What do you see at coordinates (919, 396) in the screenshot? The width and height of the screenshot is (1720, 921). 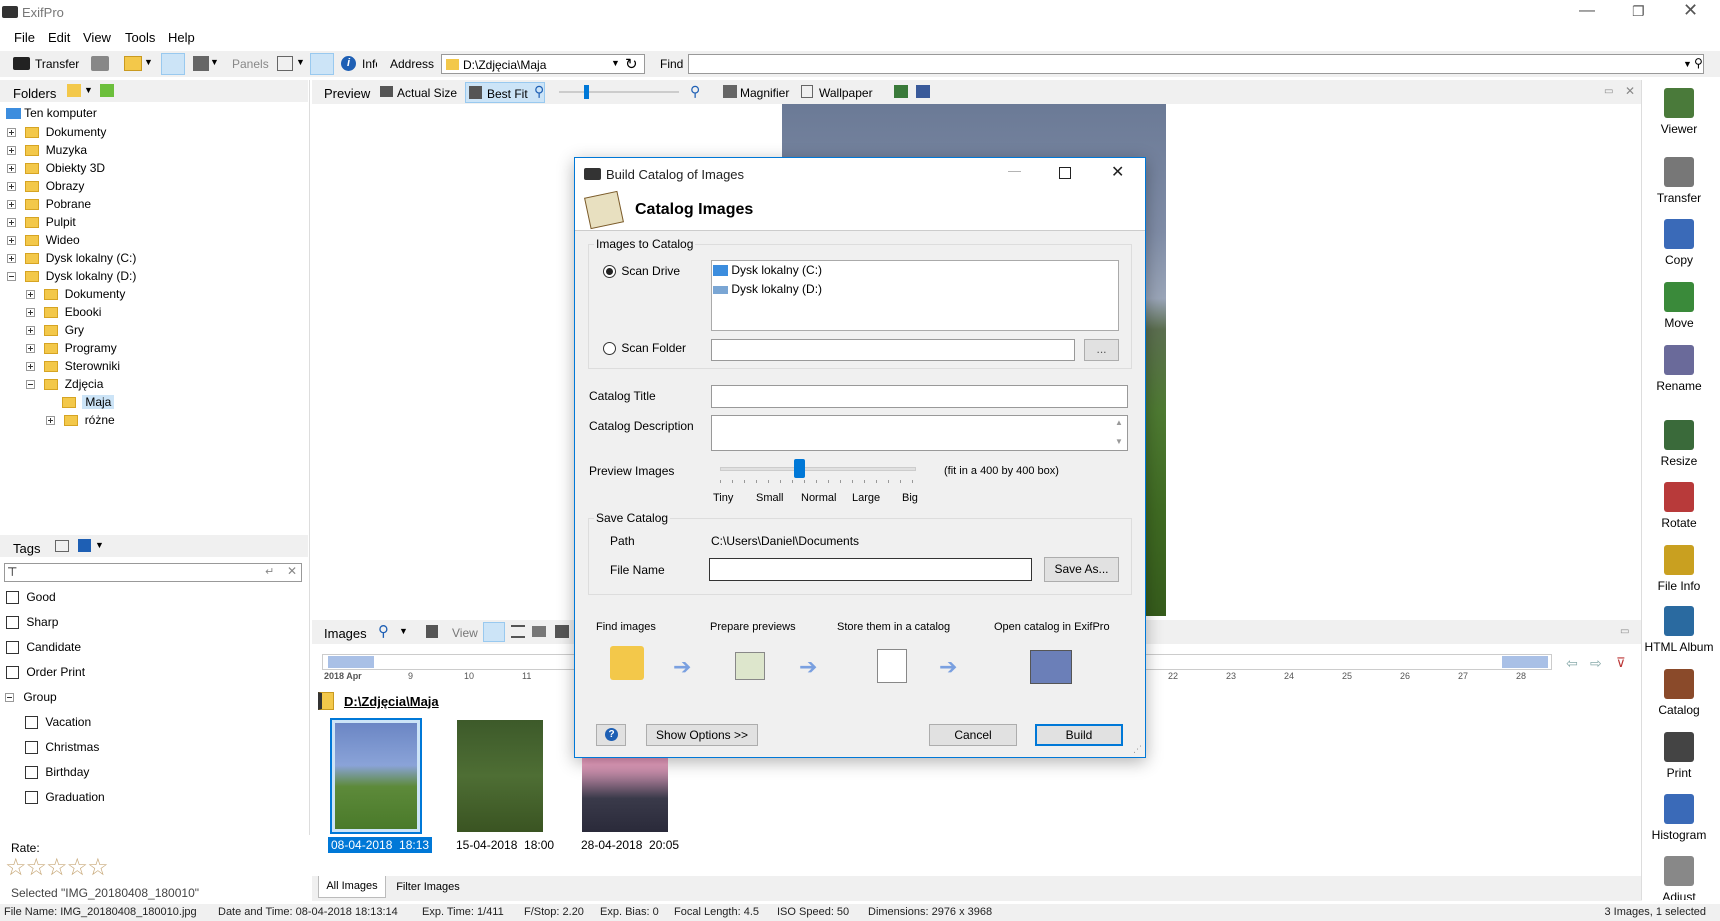 I see `catalog-title-input` at bounding box center [919, 396].